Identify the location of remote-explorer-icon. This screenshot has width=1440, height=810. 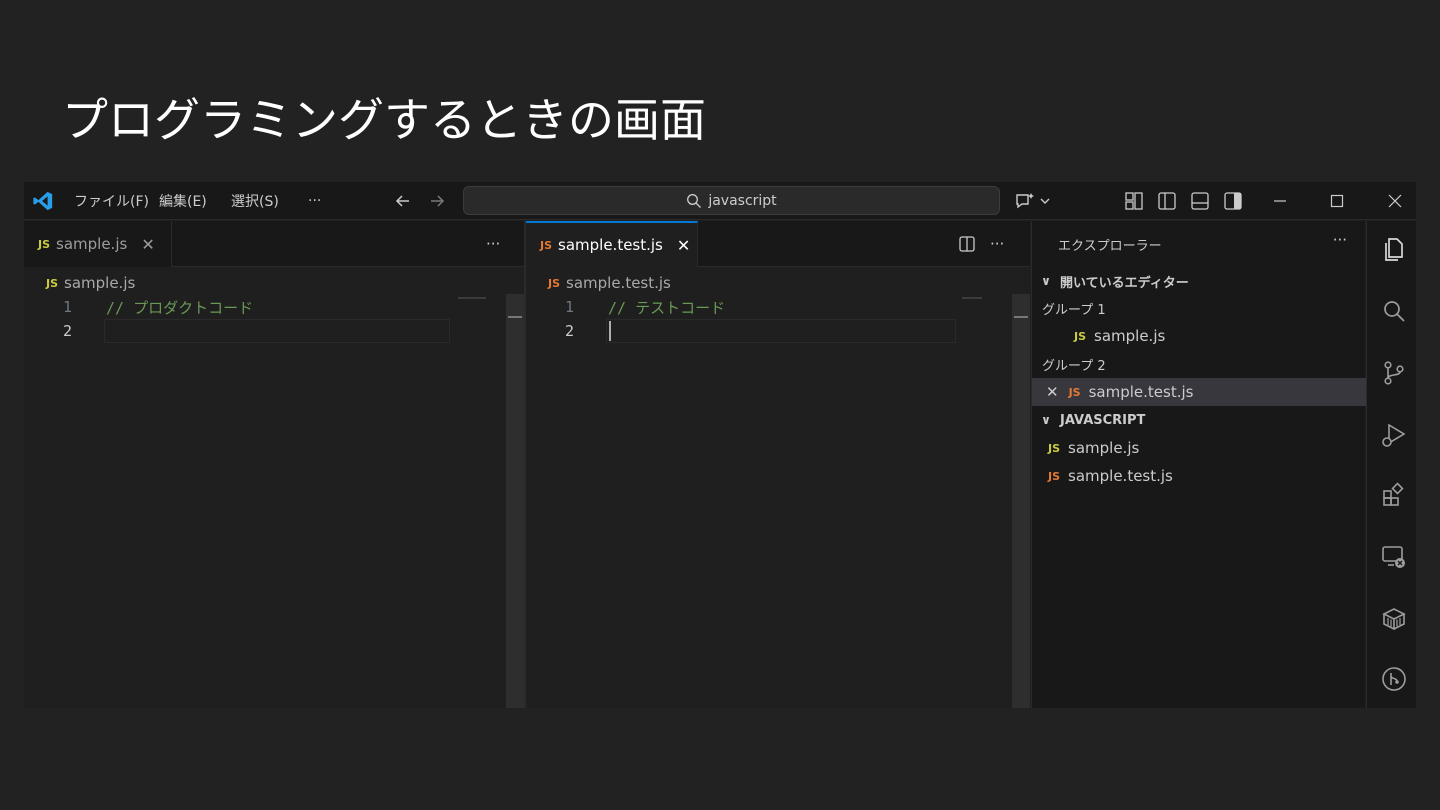
(1394, 557).